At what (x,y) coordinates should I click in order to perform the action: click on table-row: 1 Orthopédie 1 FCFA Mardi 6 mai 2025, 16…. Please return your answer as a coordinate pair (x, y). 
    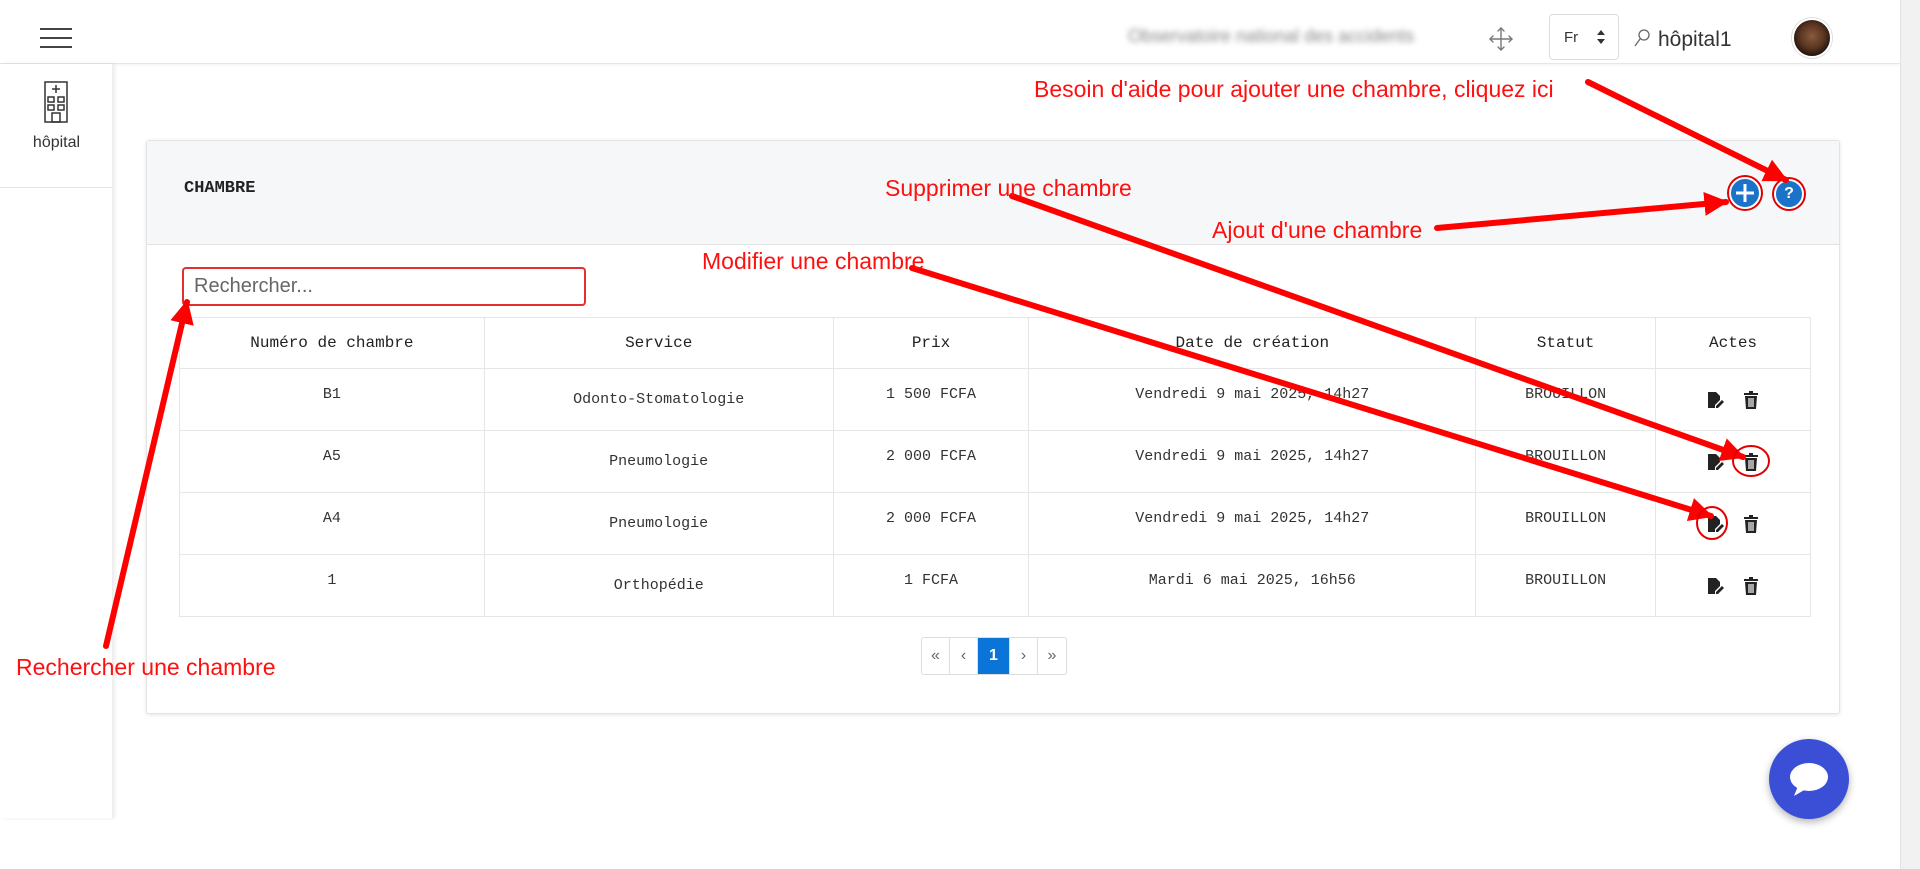
    Looking at the image, I should click on (995, 585).